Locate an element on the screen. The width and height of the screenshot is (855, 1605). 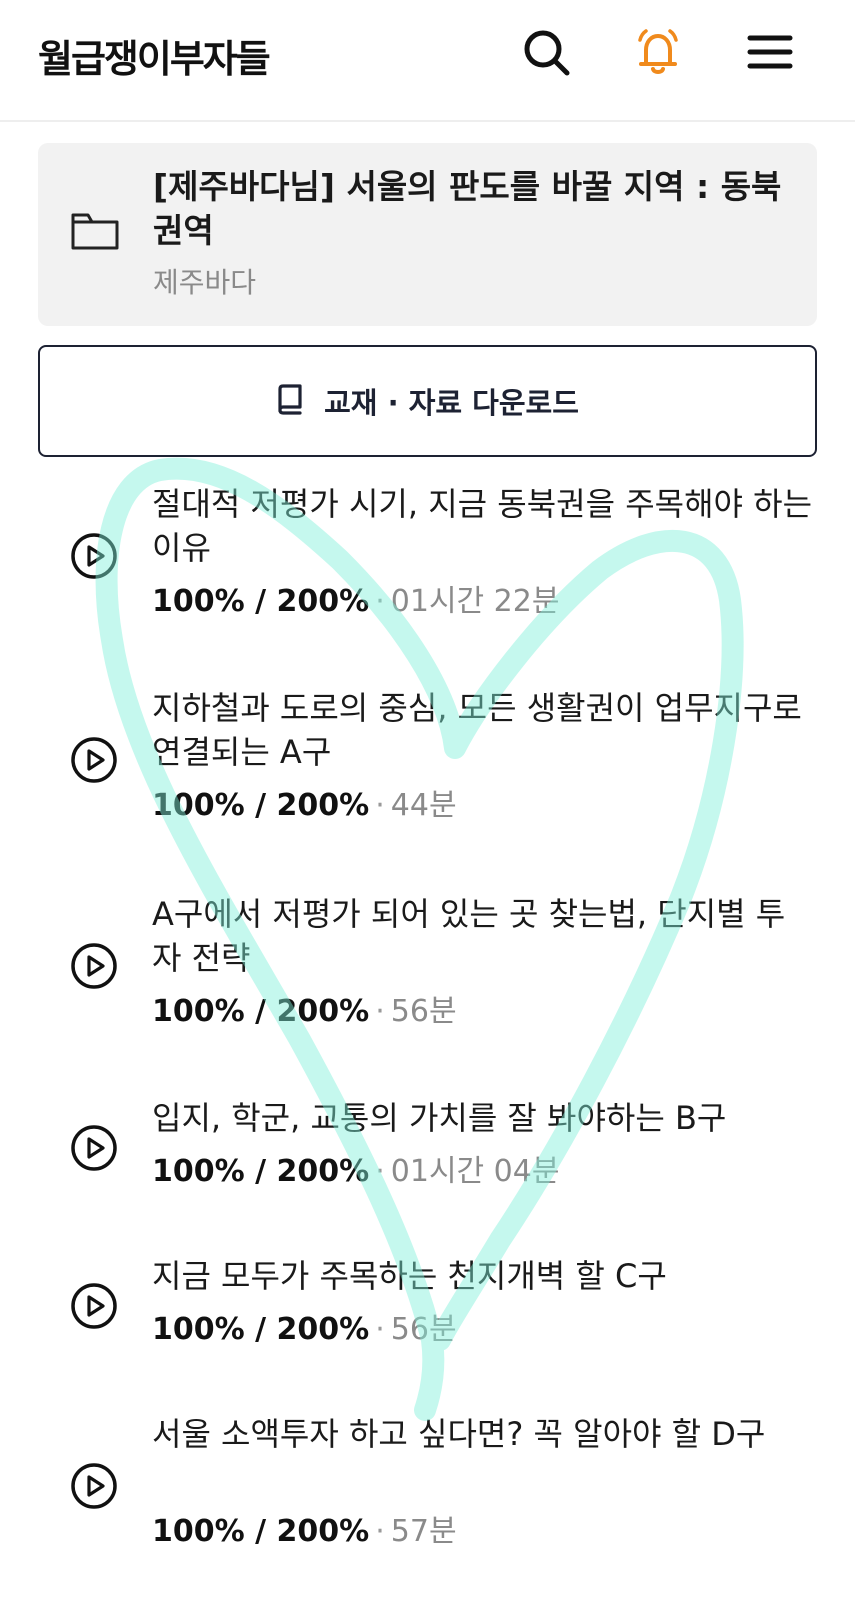
folder-icon is located at coordinates (95, 231).